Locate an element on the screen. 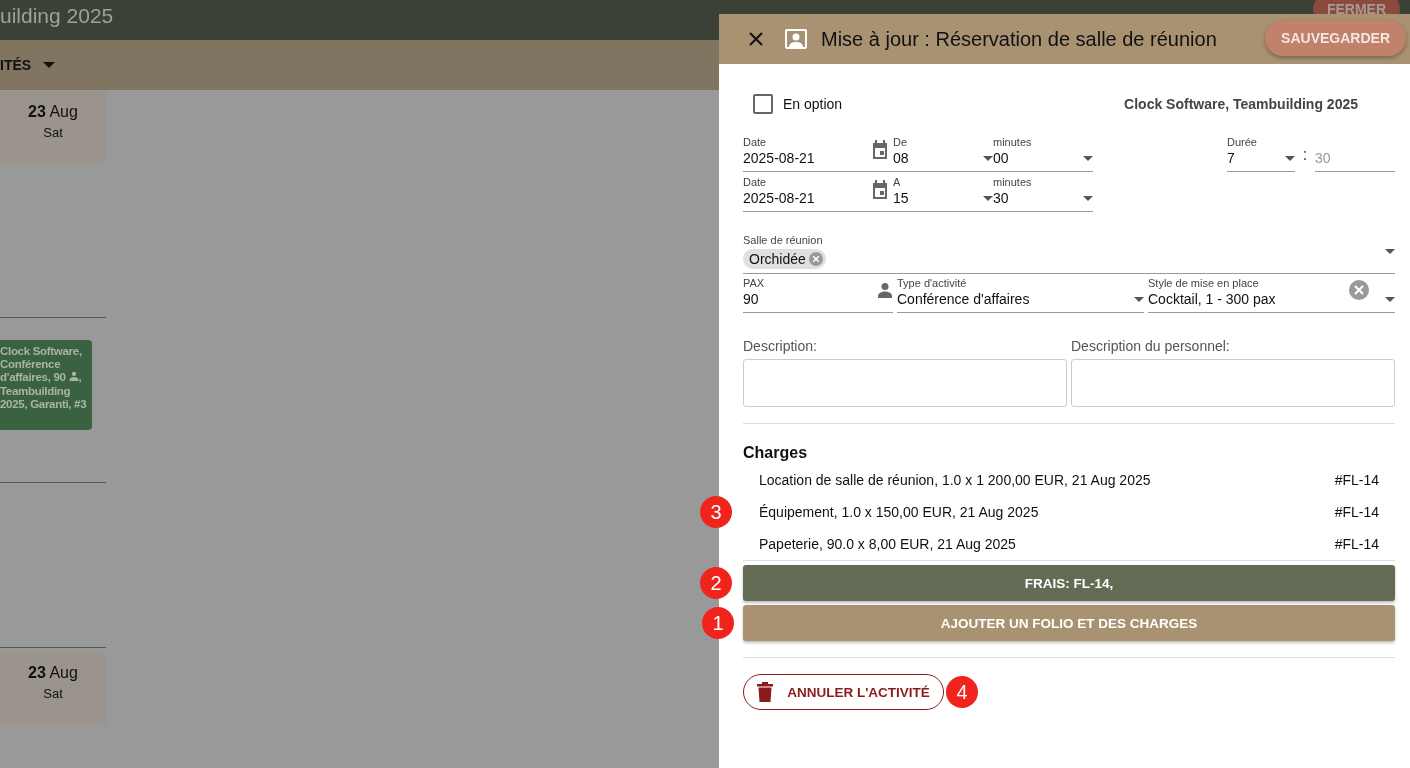 This screenshot has width=1410, height=768. callout-marker: 3 is located at coordinates (716, 512).